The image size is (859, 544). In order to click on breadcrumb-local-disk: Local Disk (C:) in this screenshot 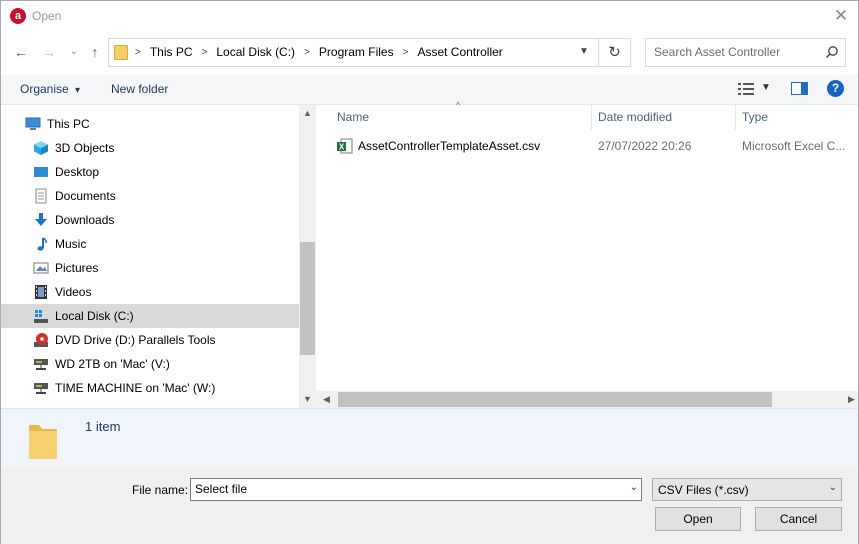, I will do `click(255, 52)`.